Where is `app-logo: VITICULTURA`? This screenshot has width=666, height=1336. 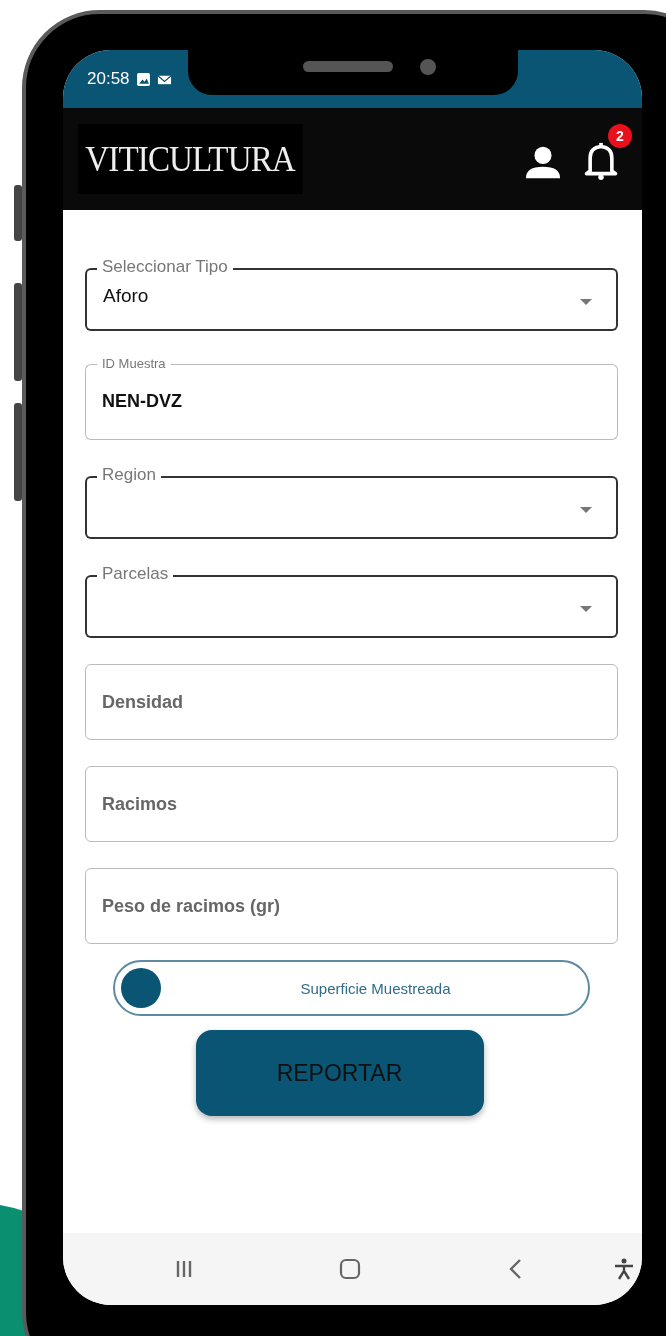
app-logo: VITICULTURA is located at coordinates (190, 159).